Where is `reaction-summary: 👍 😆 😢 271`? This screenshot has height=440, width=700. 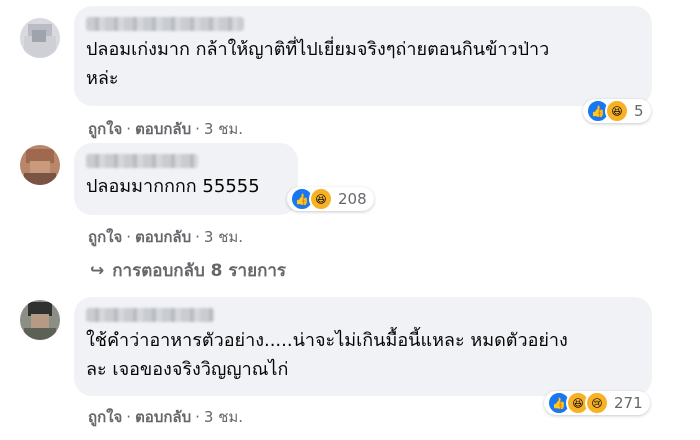 reaction-summary: 👍 😆 😢 271 is located at coordinates (597, 403).